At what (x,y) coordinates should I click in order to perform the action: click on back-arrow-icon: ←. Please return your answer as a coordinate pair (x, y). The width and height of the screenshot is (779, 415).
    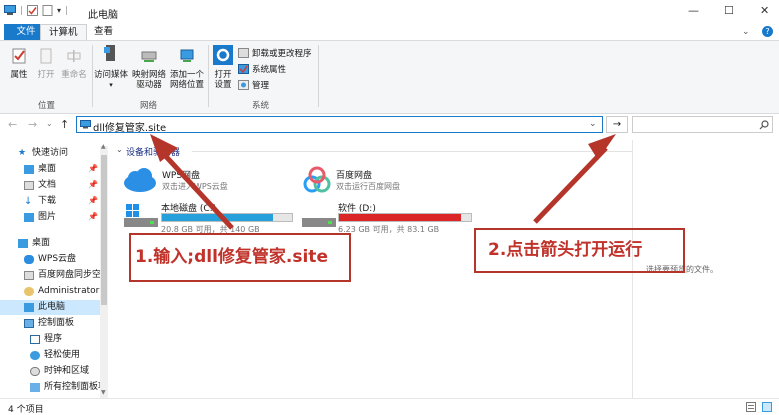
    Looking at the image, I should click on (12, 124).